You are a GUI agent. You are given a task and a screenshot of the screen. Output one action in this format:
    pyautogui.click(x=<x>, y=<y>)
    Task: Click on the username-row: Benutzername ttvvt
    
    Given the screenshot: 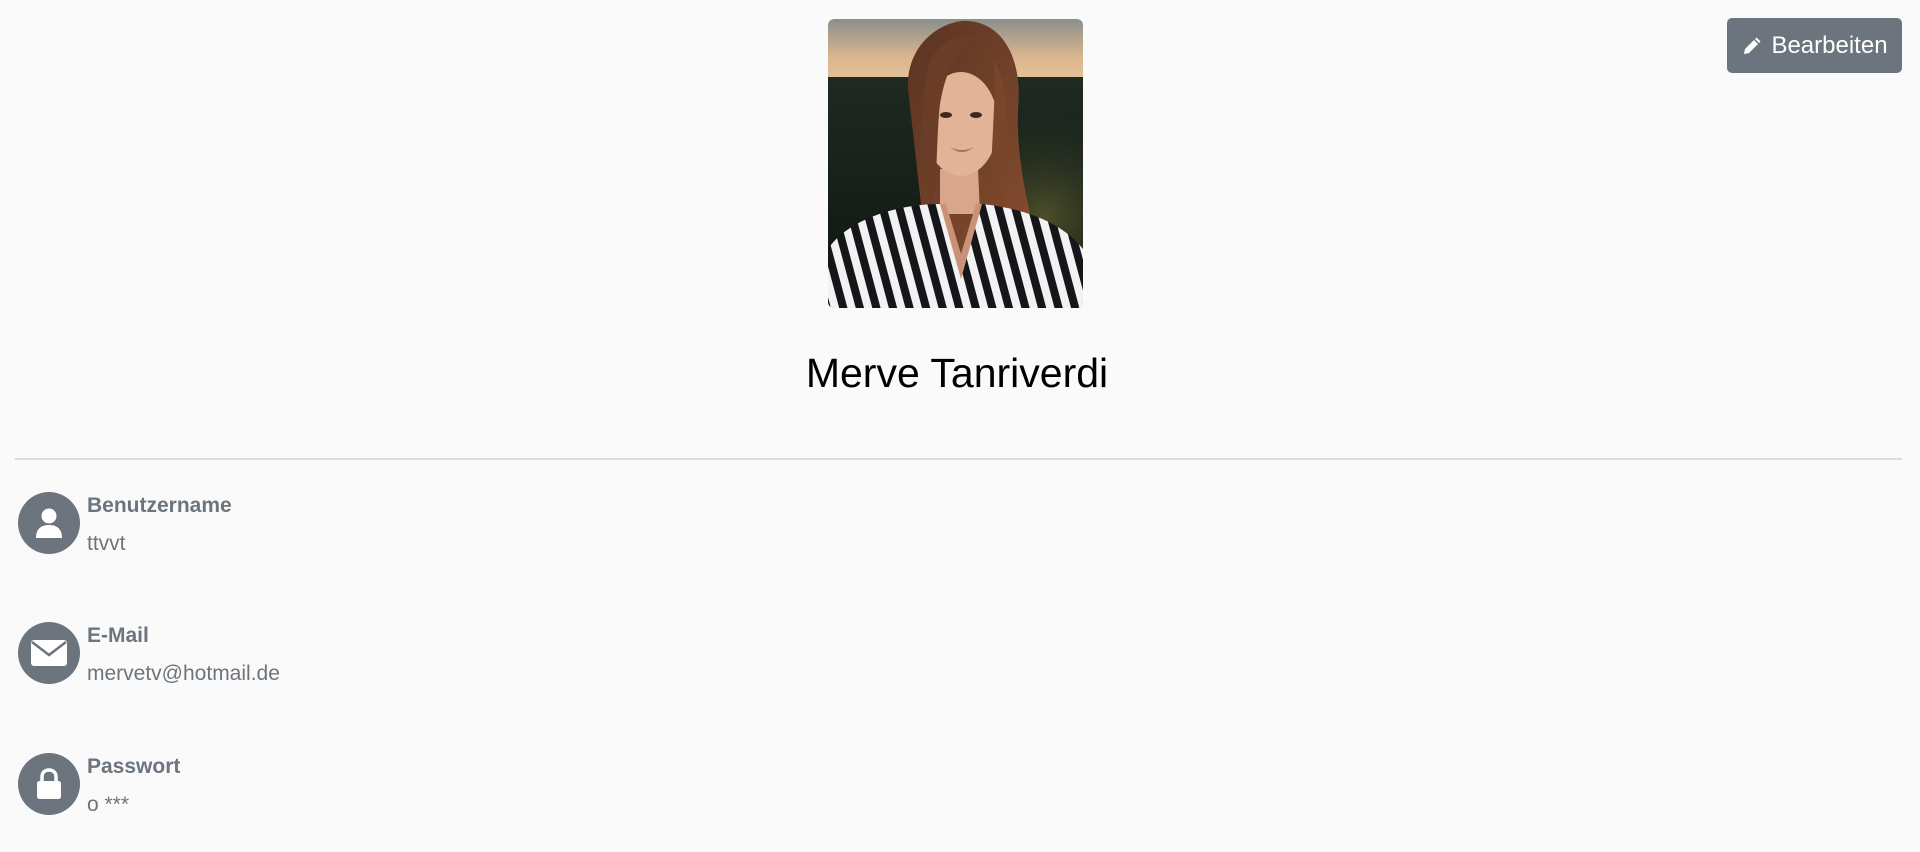 What is the action you would take?
    pyautogui.click(x=318, y=525)
    